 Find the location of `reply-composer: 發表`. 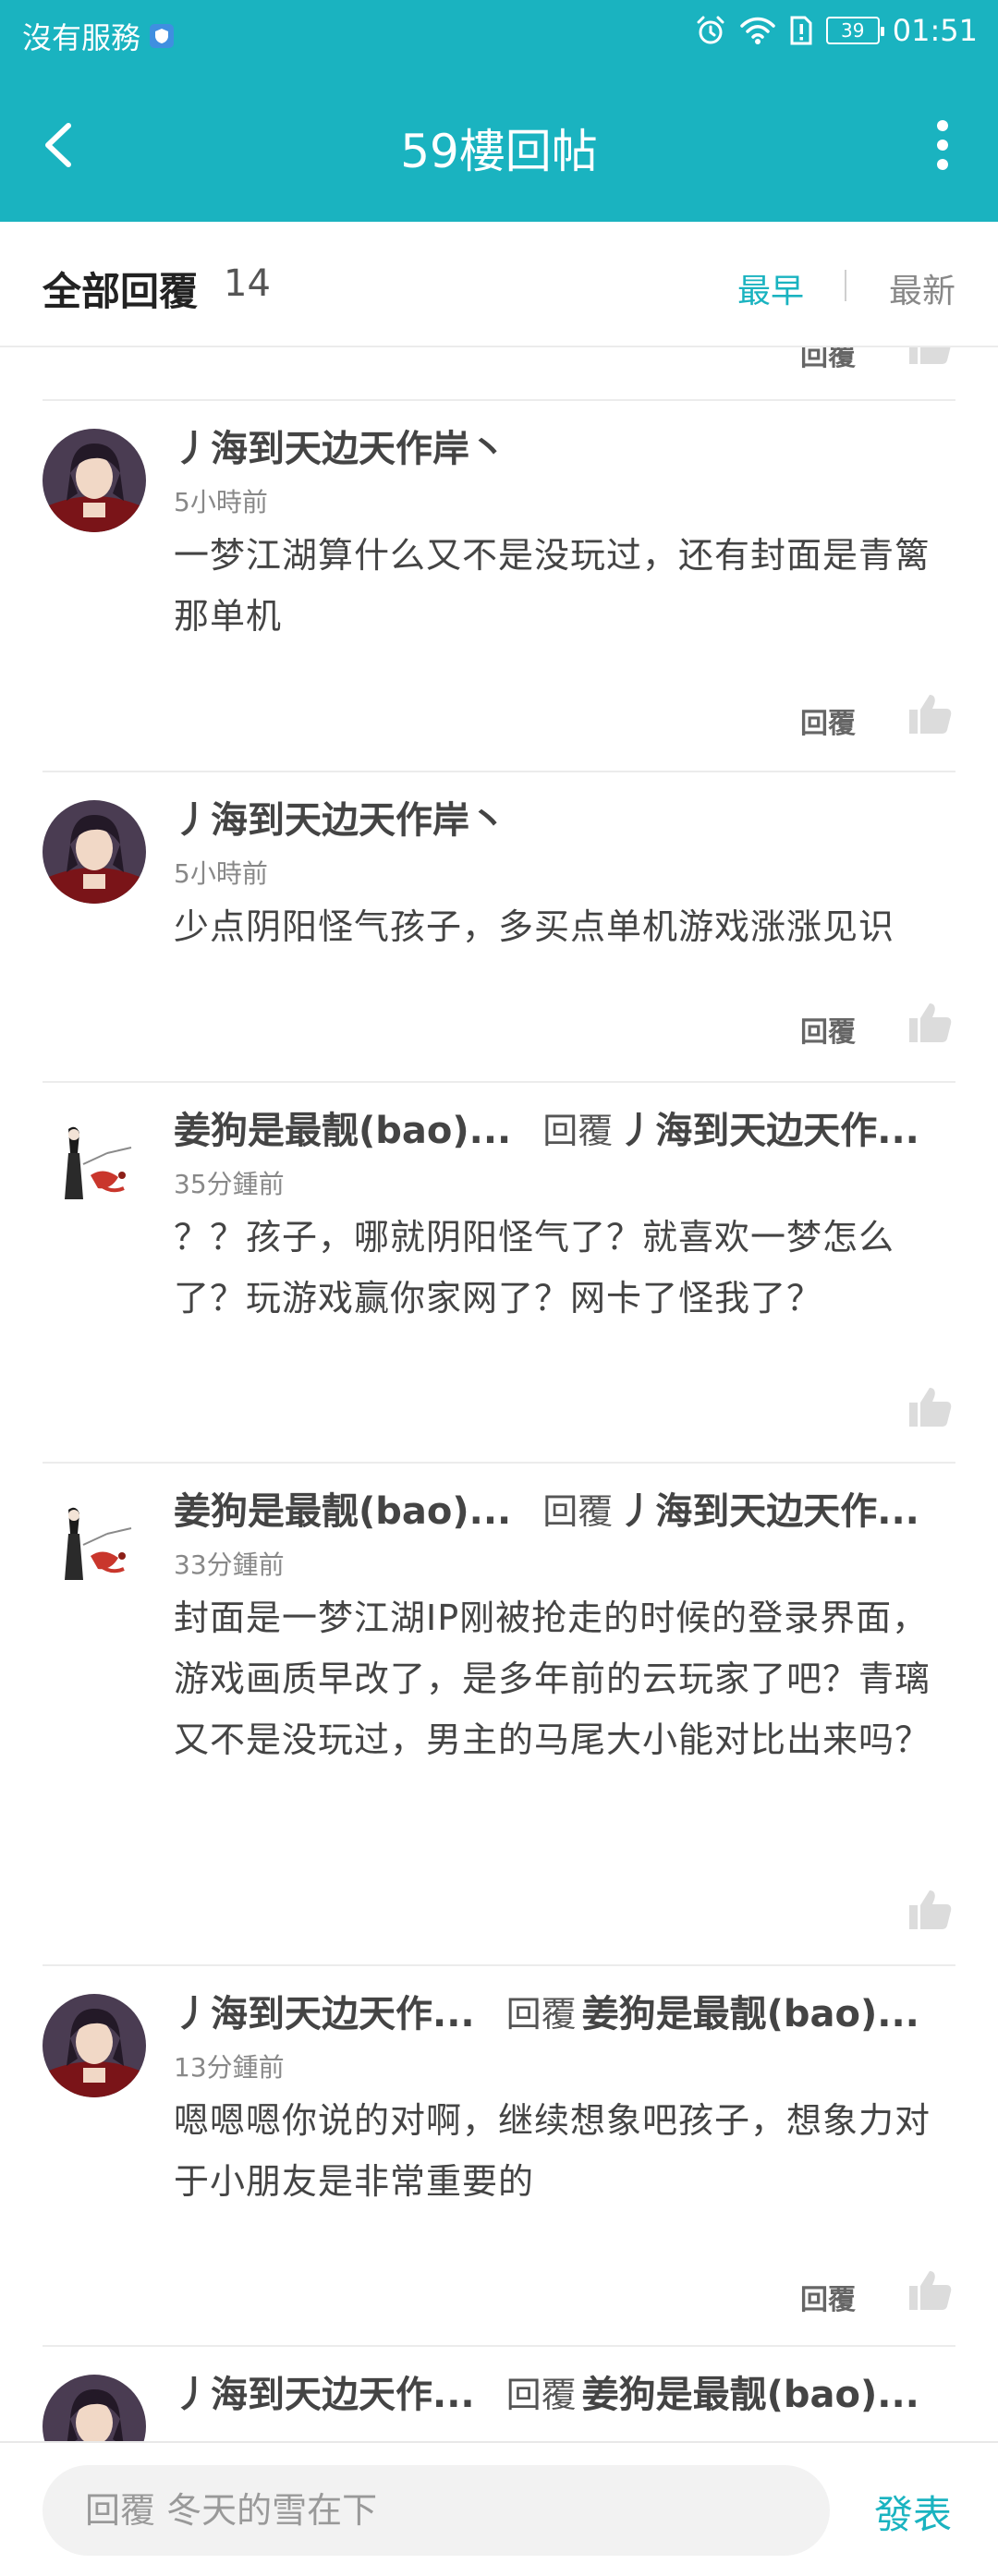

reply-composer: 發表 is located at coordinates (499, 2508).